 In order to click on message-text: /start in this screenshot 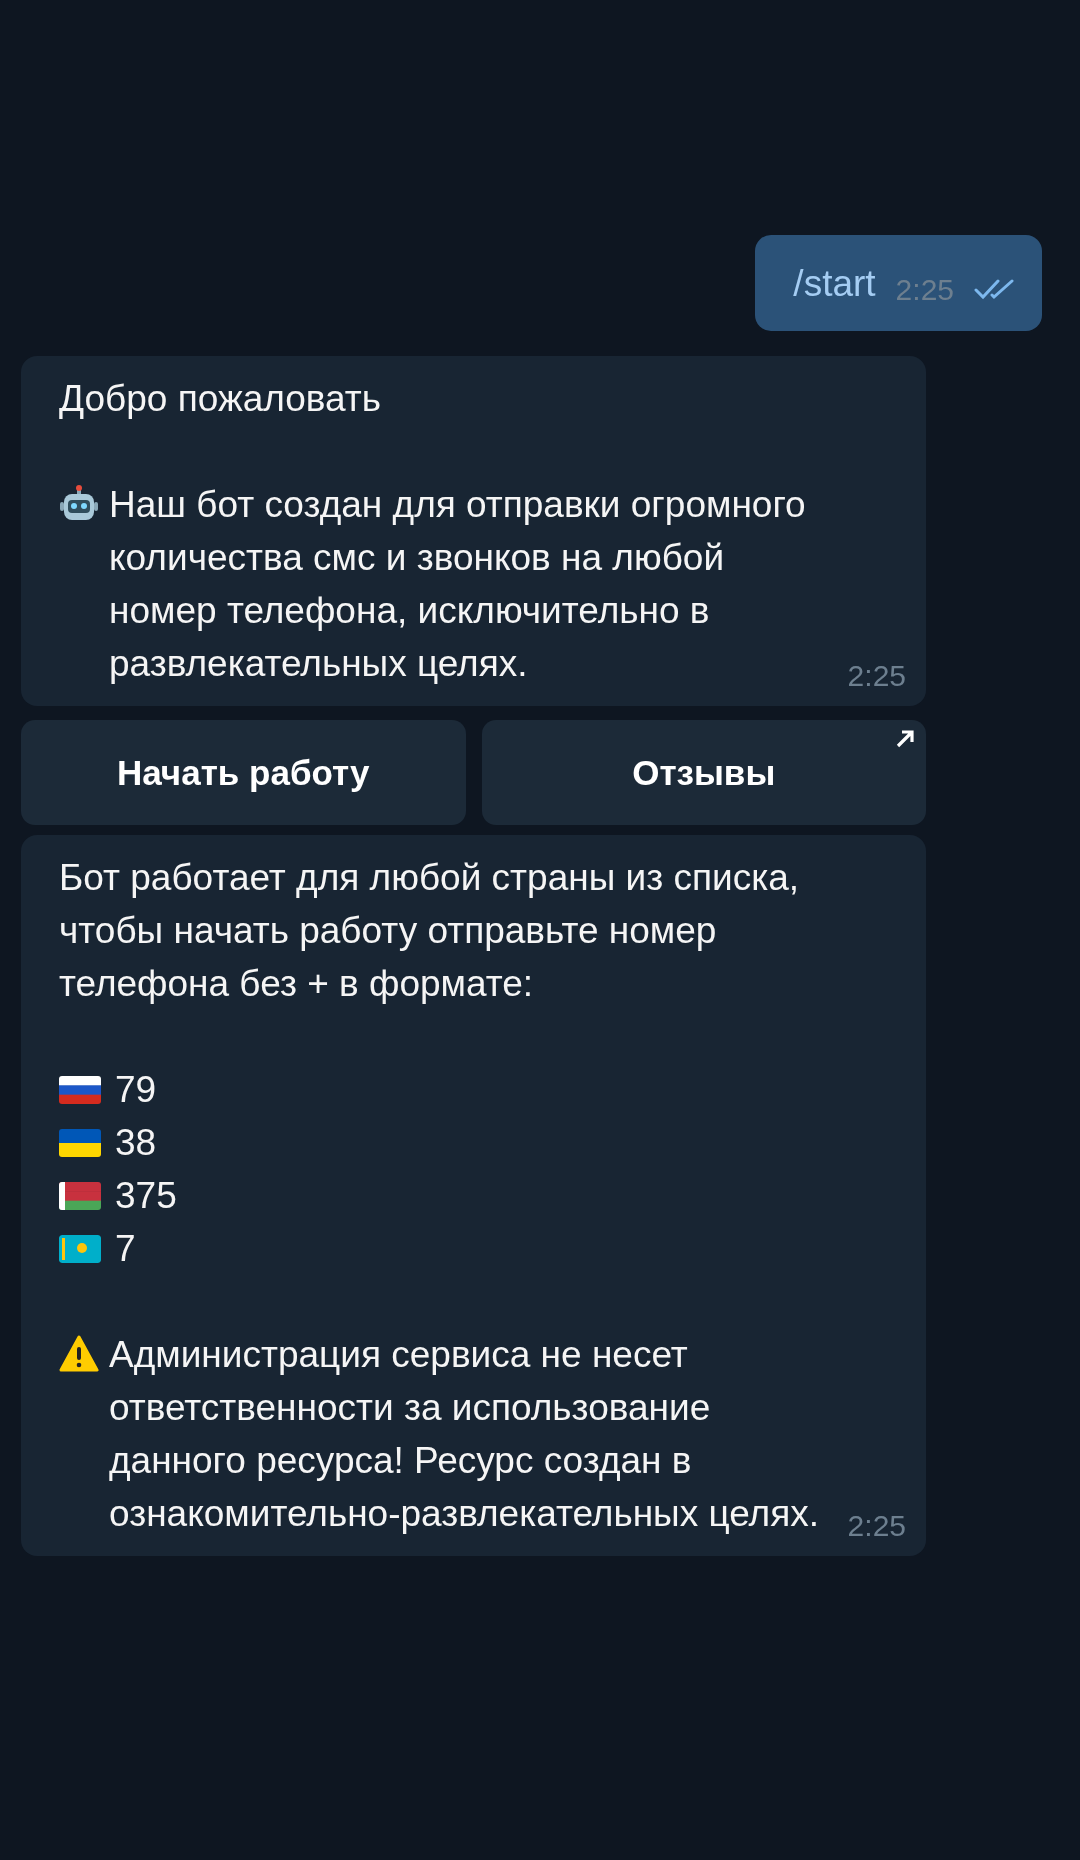, I will do `click(834, 283)`.